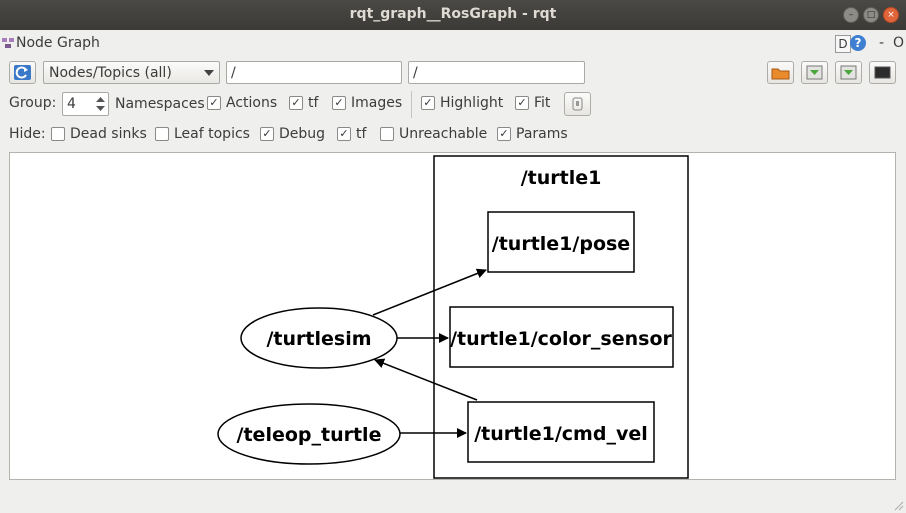  I want to click on close-plugin-button: O, so click(898, 43).